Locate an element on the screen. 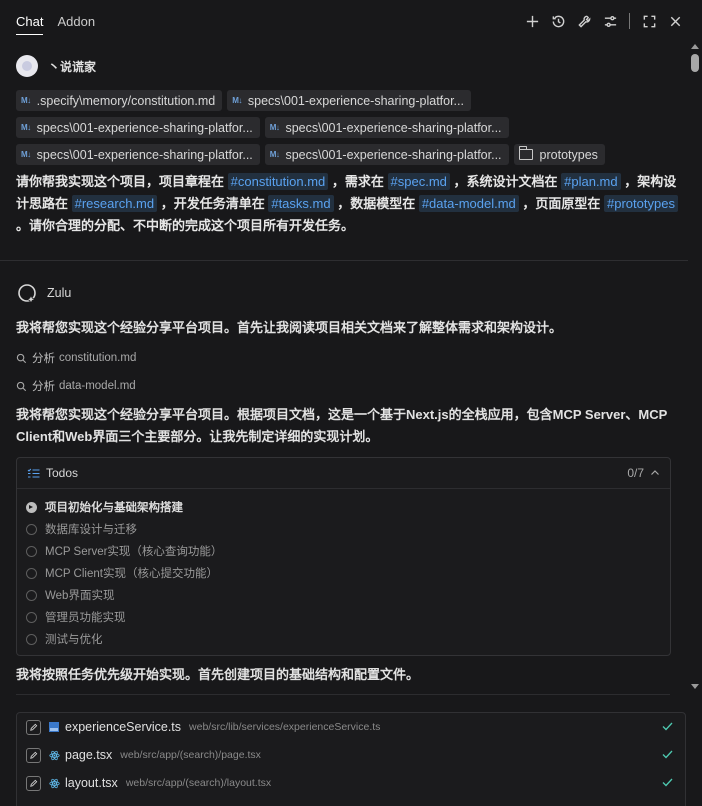  settings-button is located at coordinates (610, 21).